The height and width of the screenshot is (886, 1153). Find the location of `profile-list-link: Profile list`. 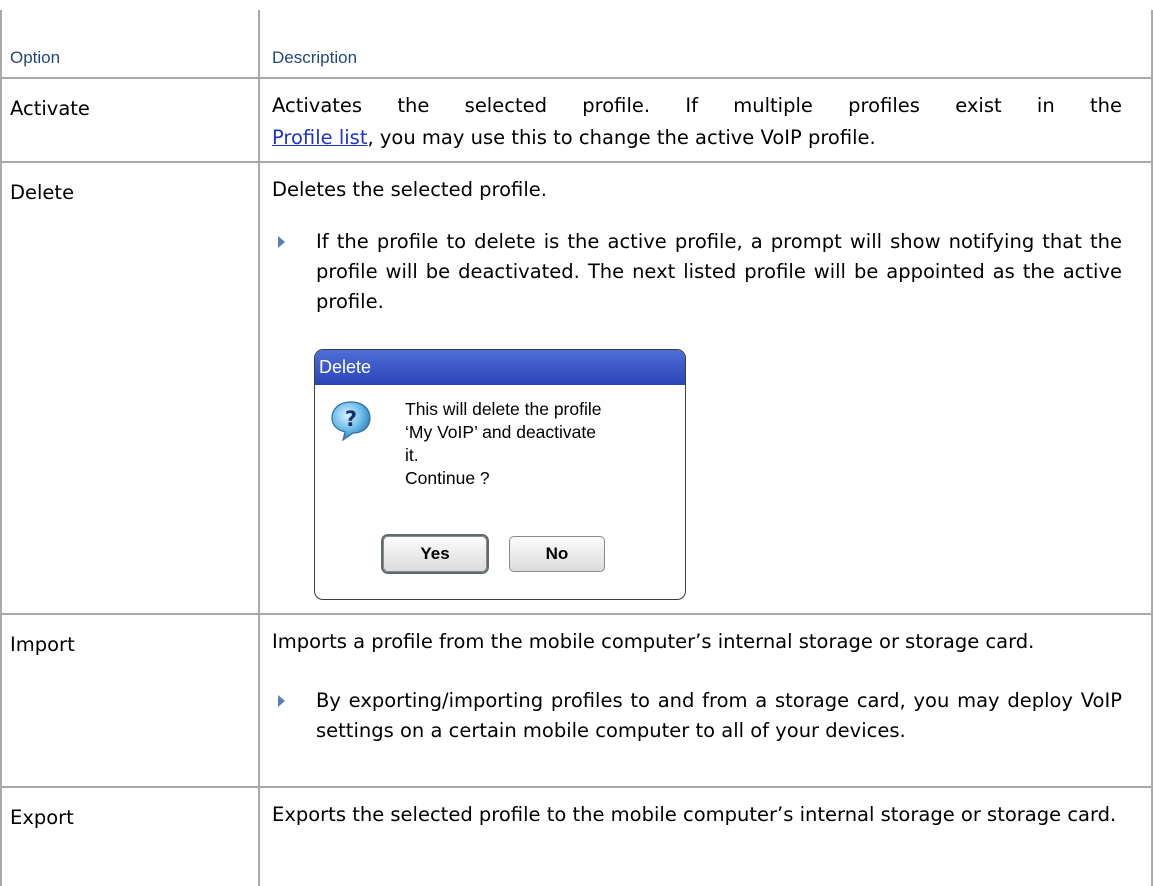

profile-list-link: Profile list is located at coordinates (319, 137).